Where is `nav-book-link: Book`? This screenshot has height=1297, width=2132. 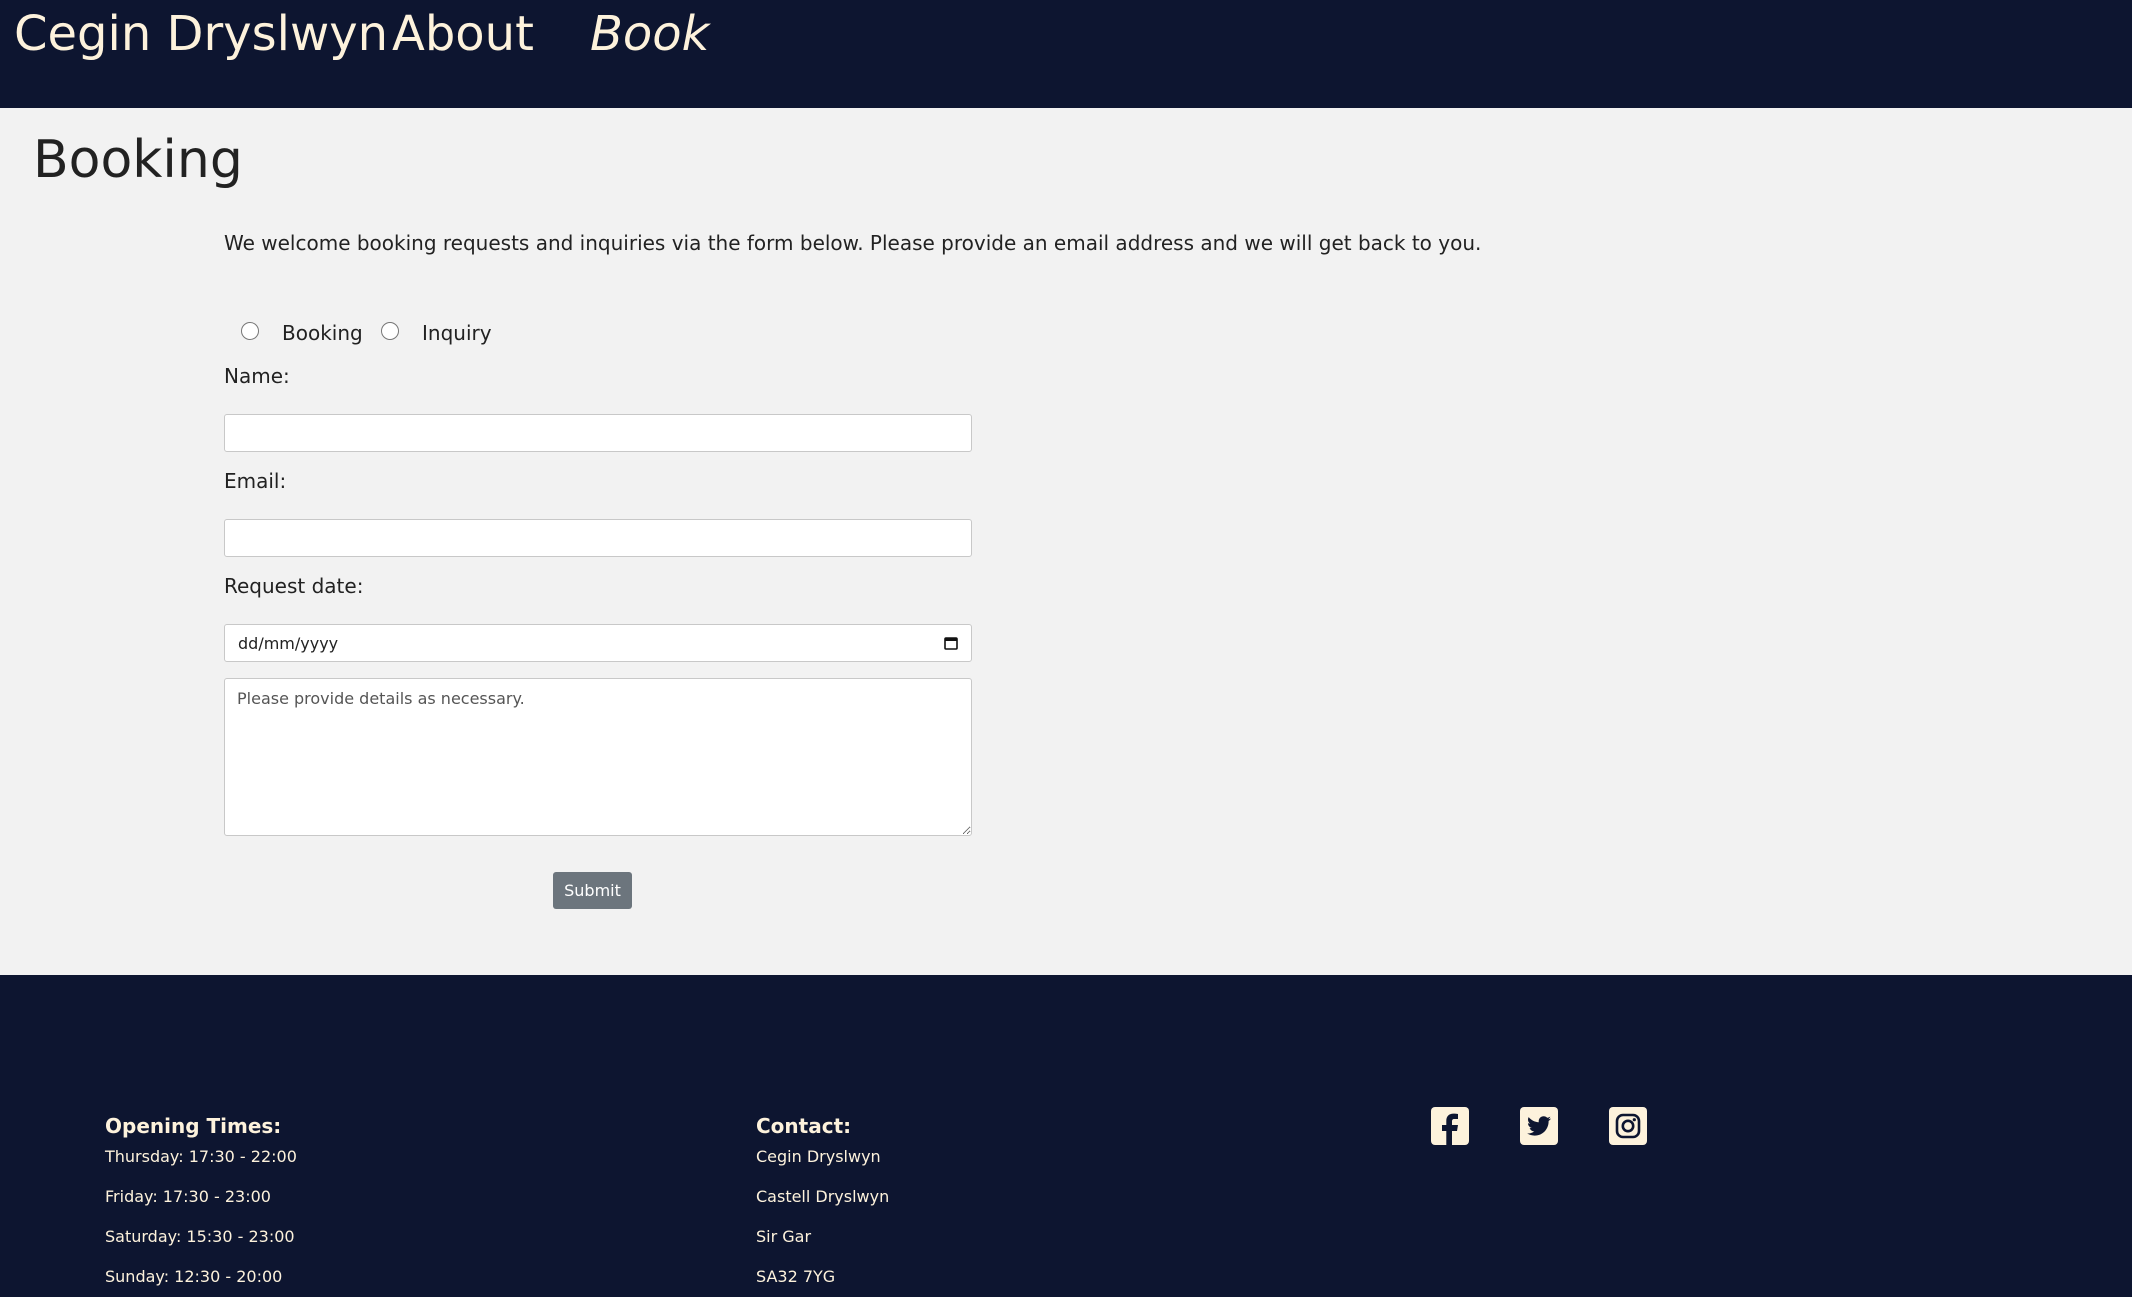 nav-book-link: Book is located at coordinates (649, 34).